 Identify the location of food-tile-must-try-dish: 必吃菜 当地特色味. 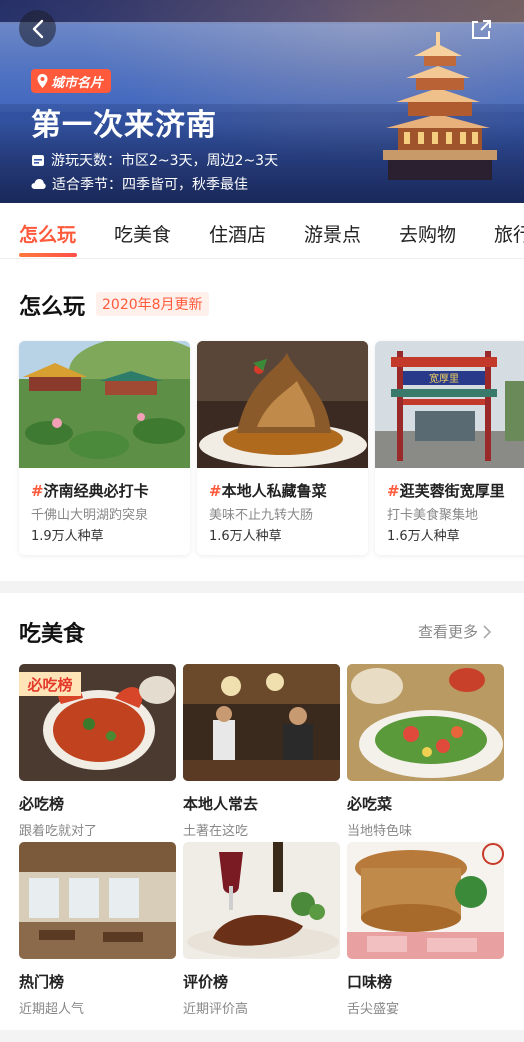
(425, 751).